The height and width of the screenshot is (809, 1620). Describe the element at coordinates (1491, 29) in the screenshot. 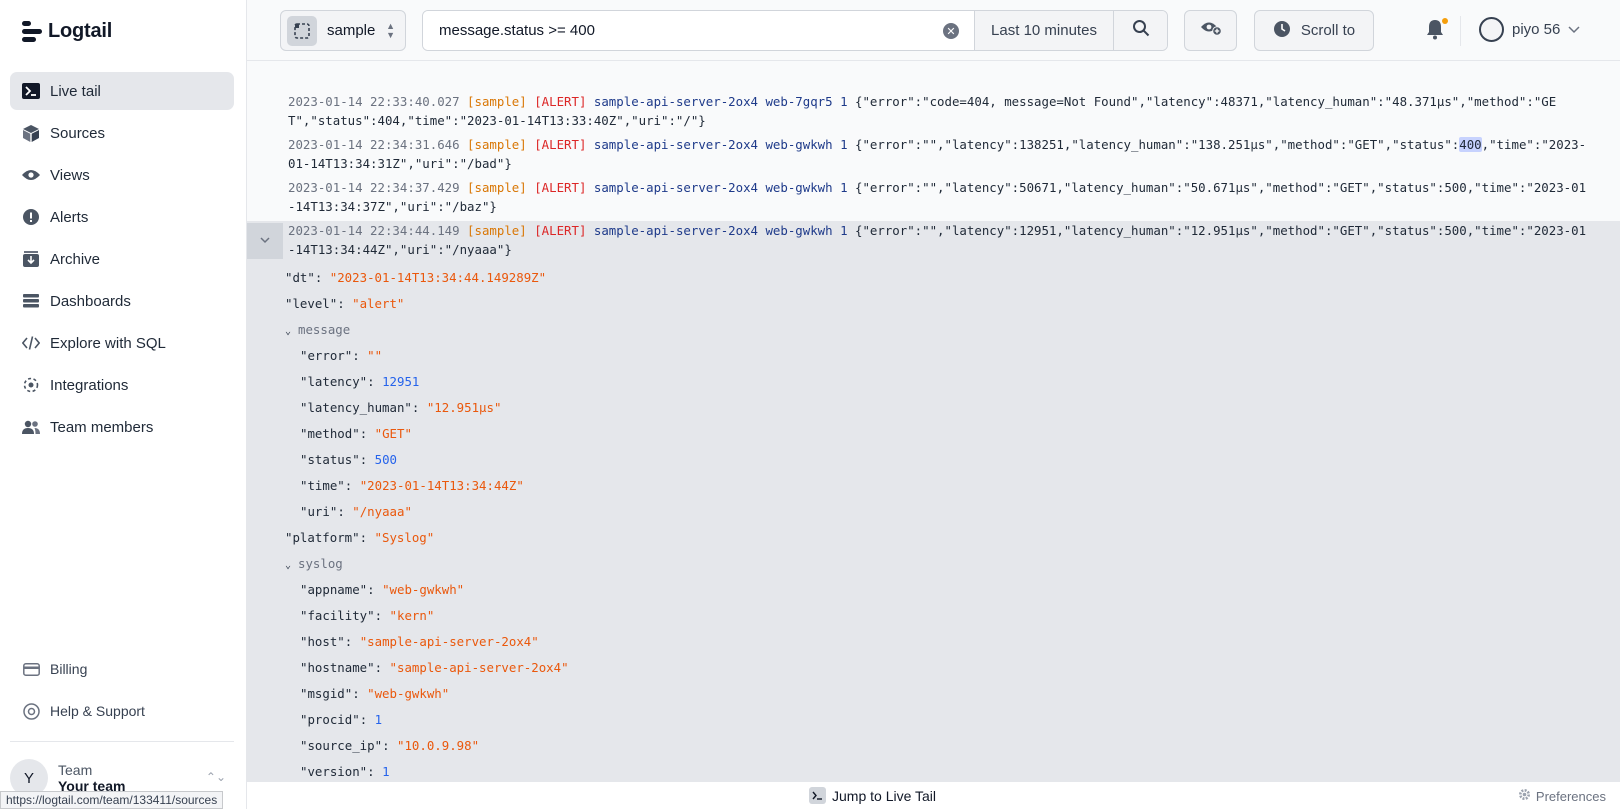

I see `user-avatar` at that location.